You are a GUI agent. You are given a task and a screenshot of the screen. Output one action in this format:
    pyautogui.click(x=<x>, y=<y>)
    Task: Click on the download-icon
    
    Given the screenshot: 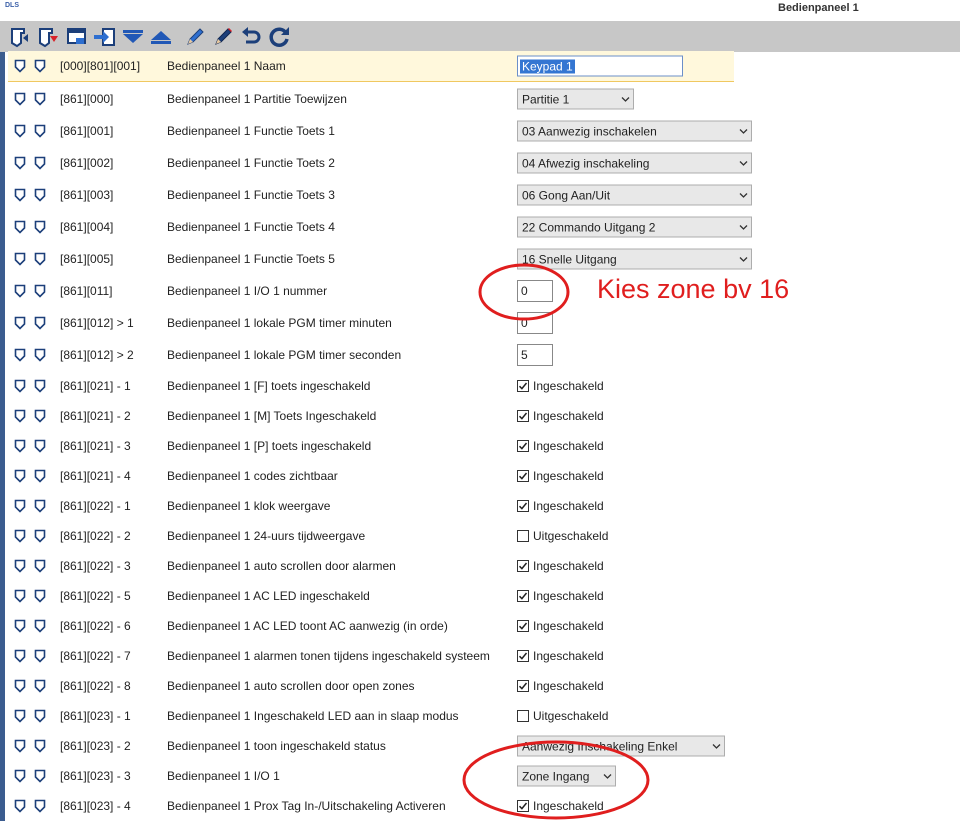 What is the action you would take?
    pyautogui.click(x=48, y=37)
    